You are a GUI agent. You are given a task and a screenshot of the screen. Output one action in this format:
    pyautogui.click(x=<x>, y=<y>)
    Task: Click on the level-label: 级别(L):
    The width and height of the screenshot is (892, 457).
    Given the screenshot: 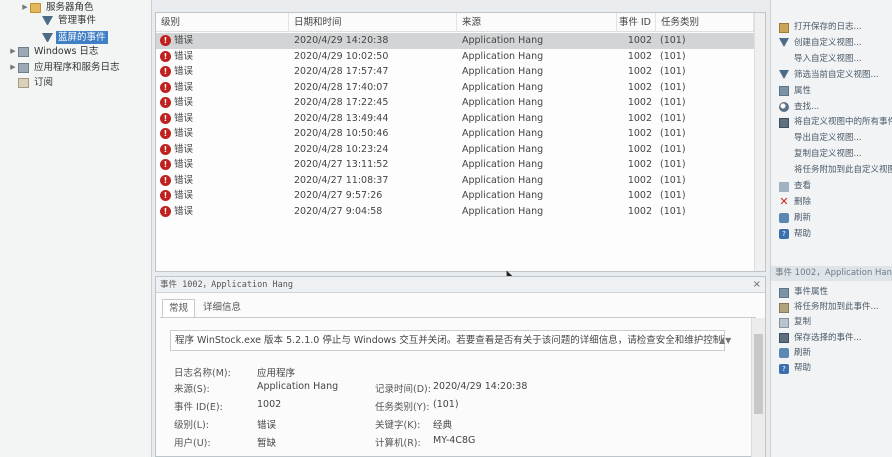 What is the action you would take?
    pyautogui.click(x=191, y=425)
    